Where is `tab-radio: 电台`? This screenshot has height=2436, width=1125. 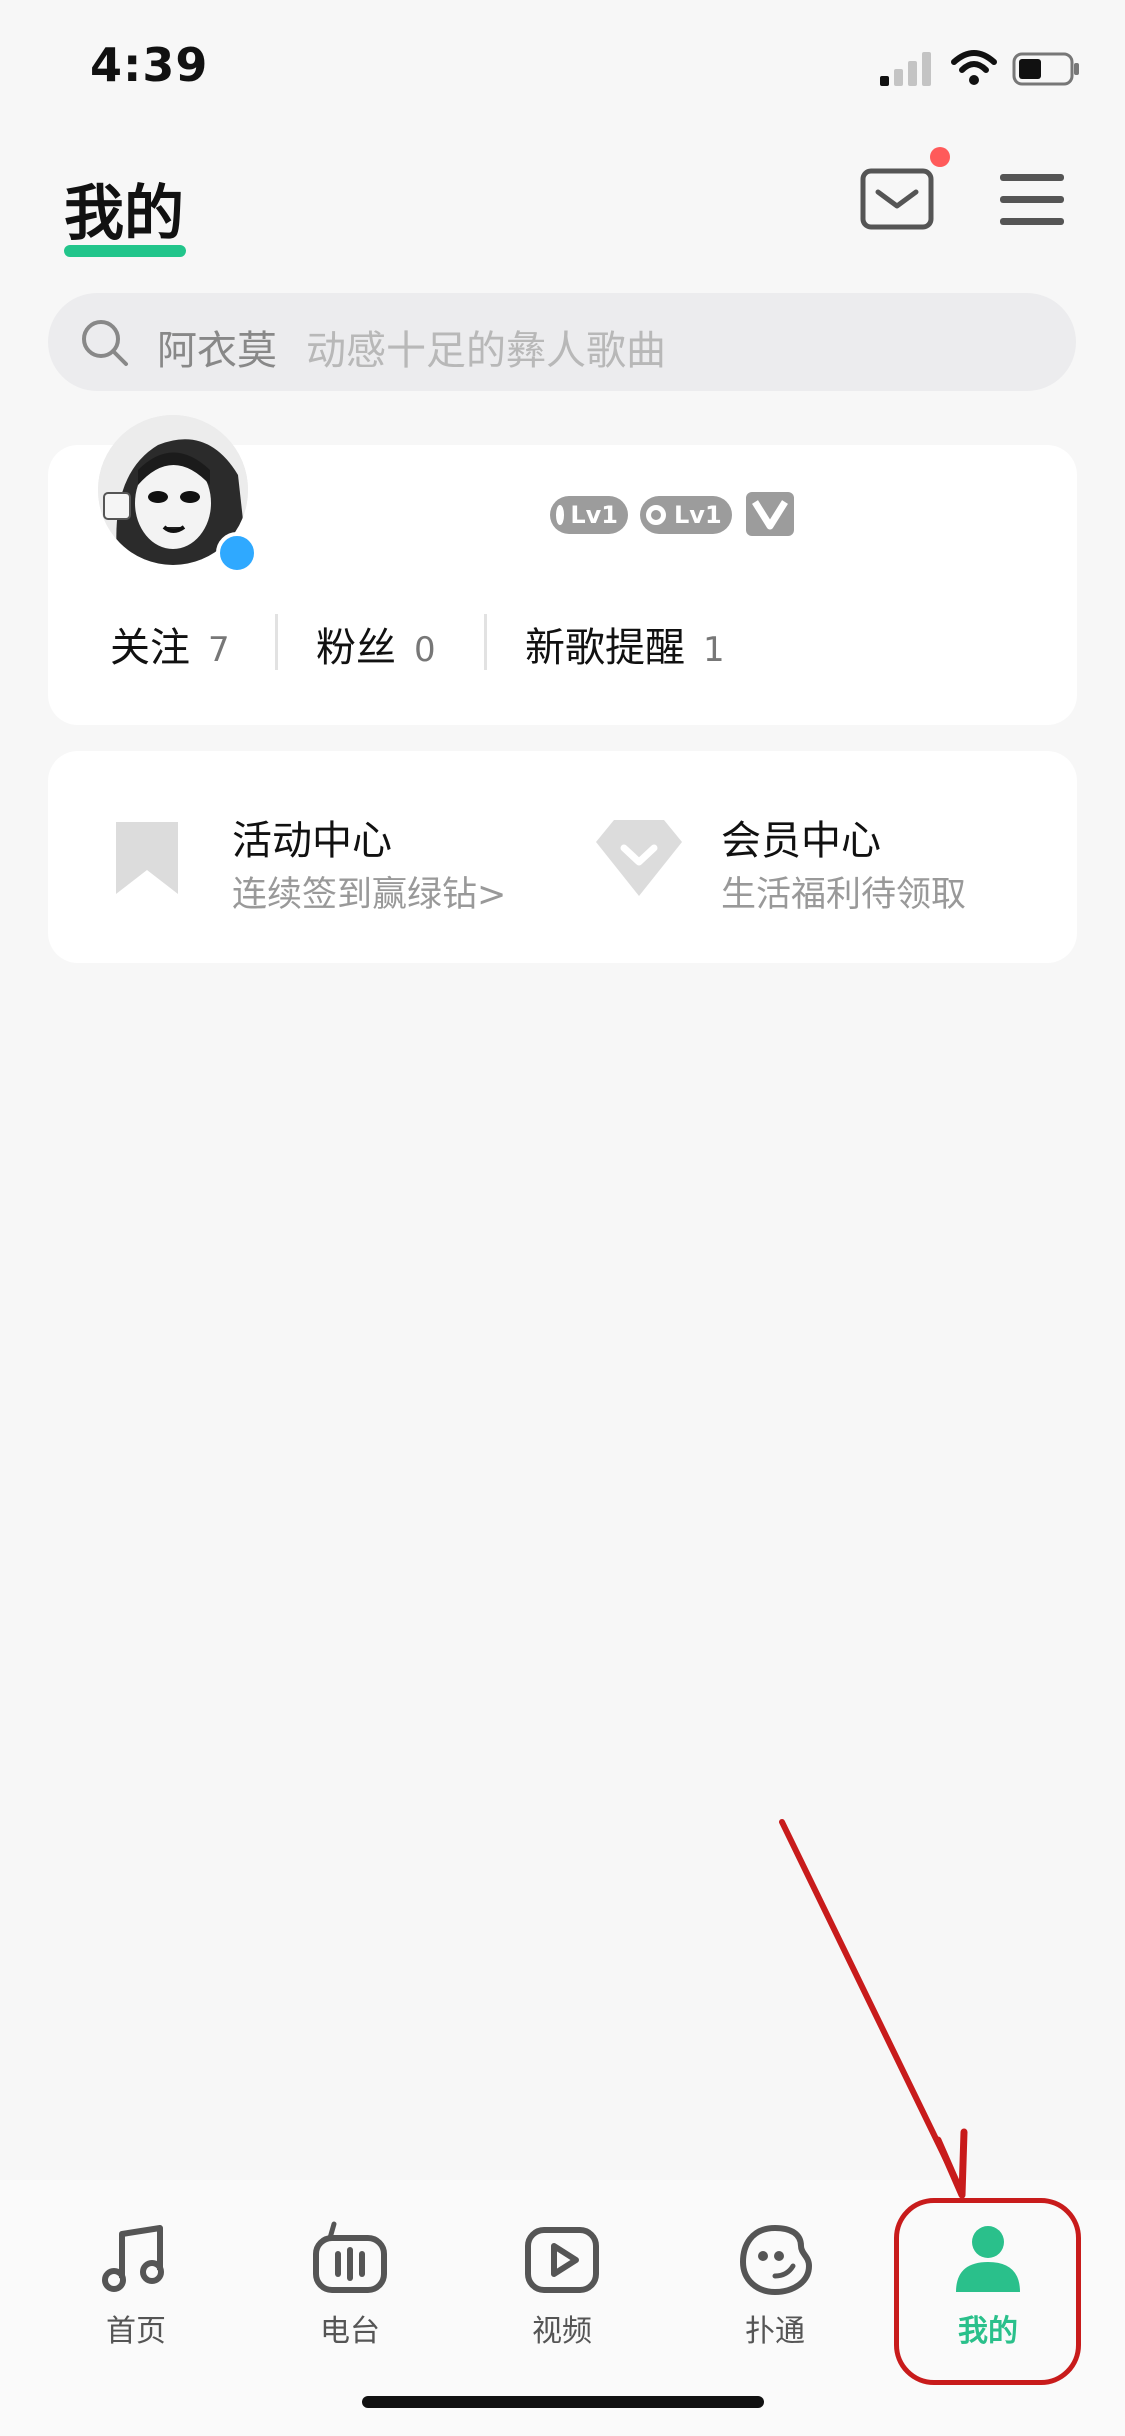 tab-radio: 电台 is located at coordinates (350, 2285).